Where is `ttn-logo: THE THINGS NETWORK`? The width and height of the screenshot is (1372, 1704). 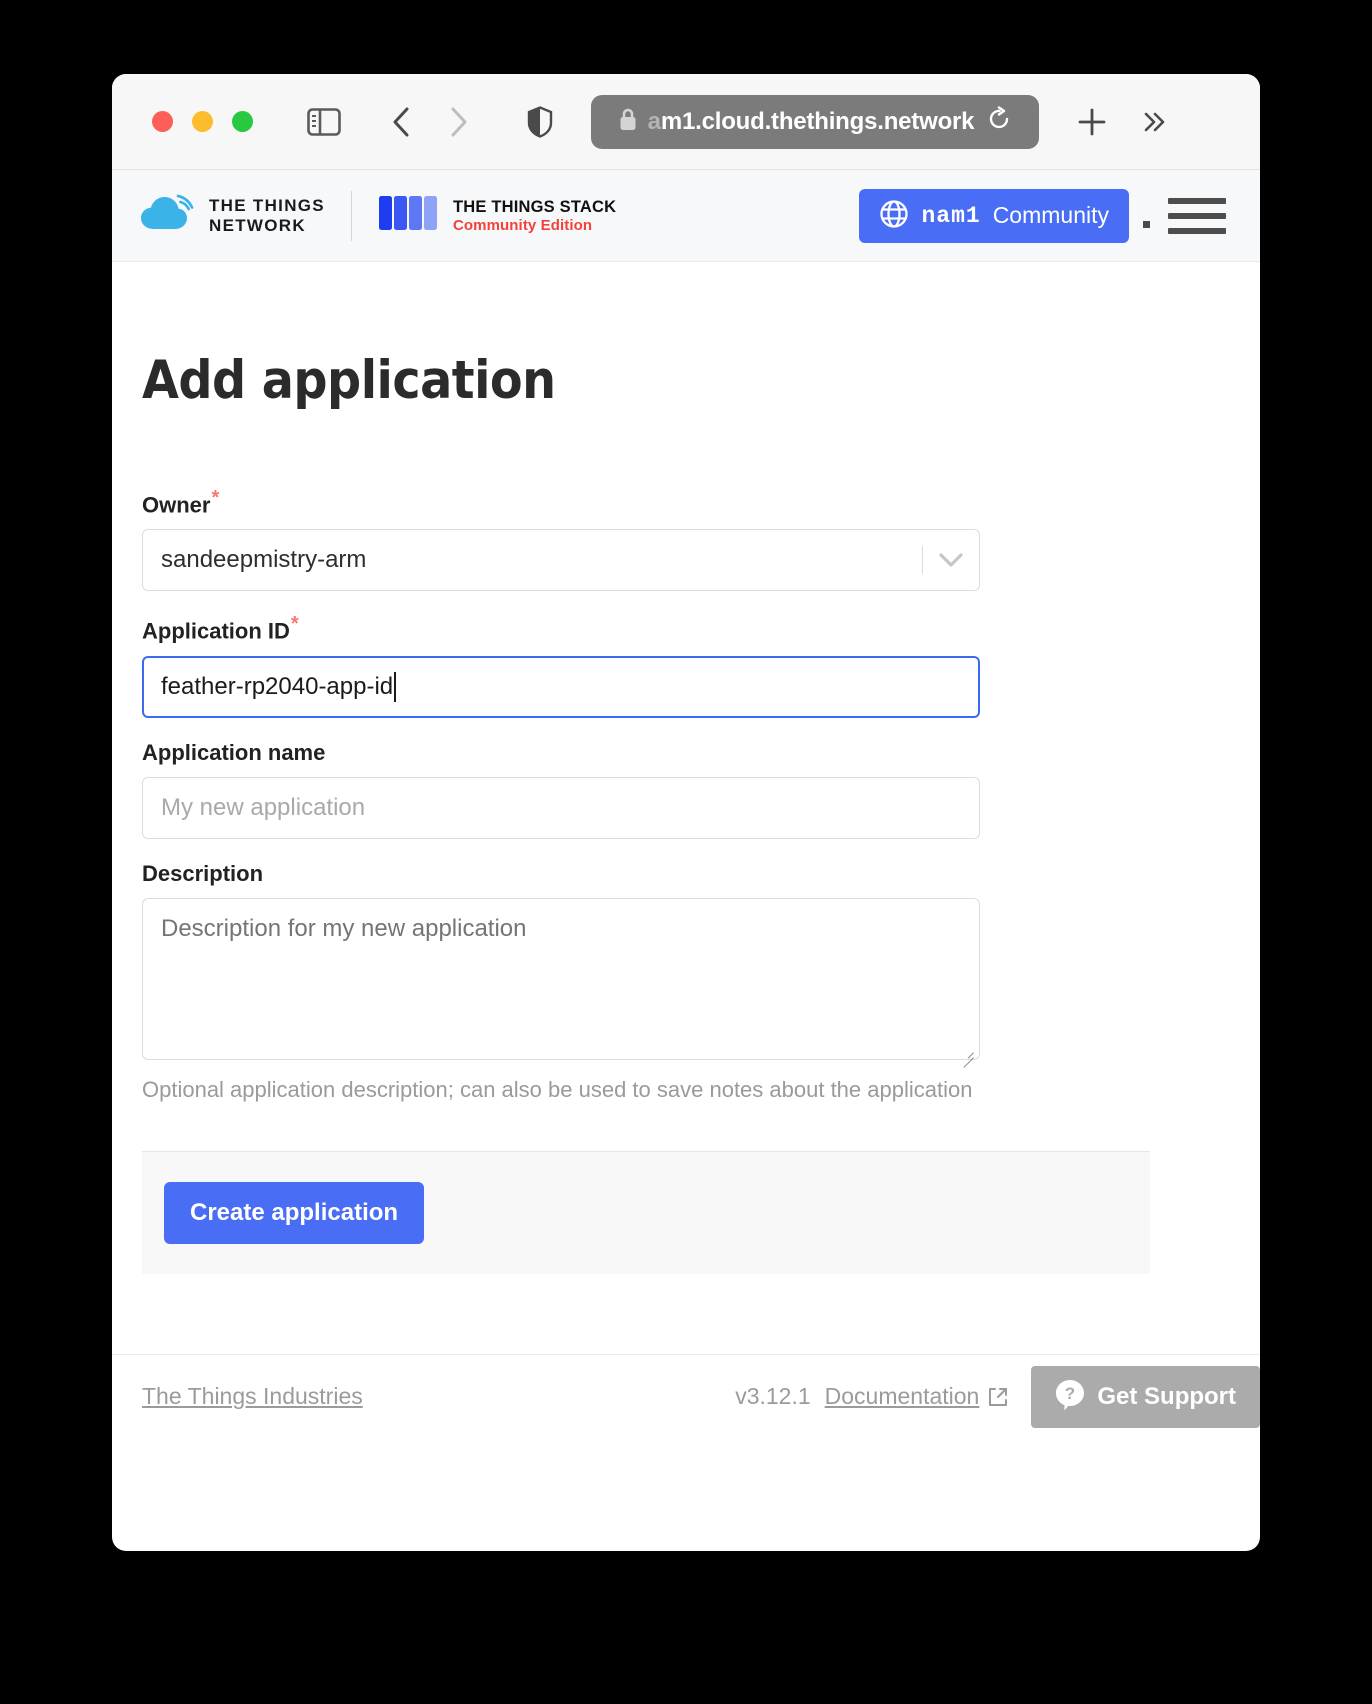
ttn-logo: THE THINGS NETWORK is located at coordinates (232, 215).